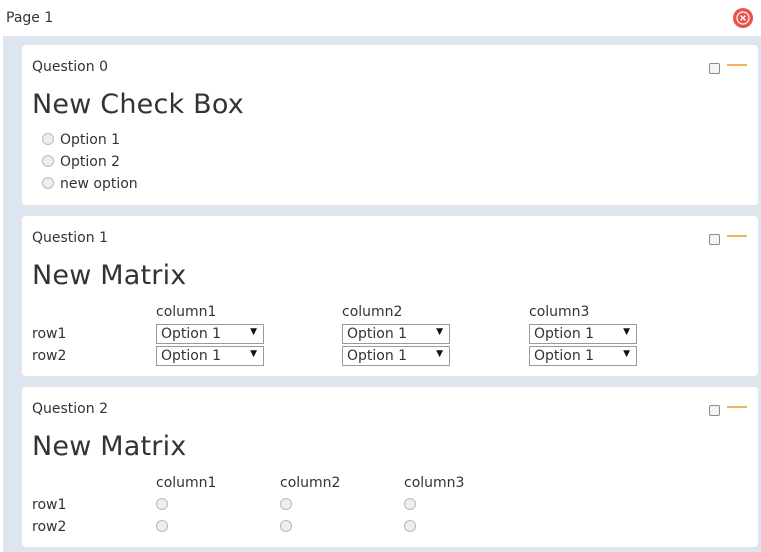 This screenshot has height=552, width=761. What do you see at coordinates (90, 162) in the screenshot?
I see `option-label: Option 2` at bounding box center [90, 162].